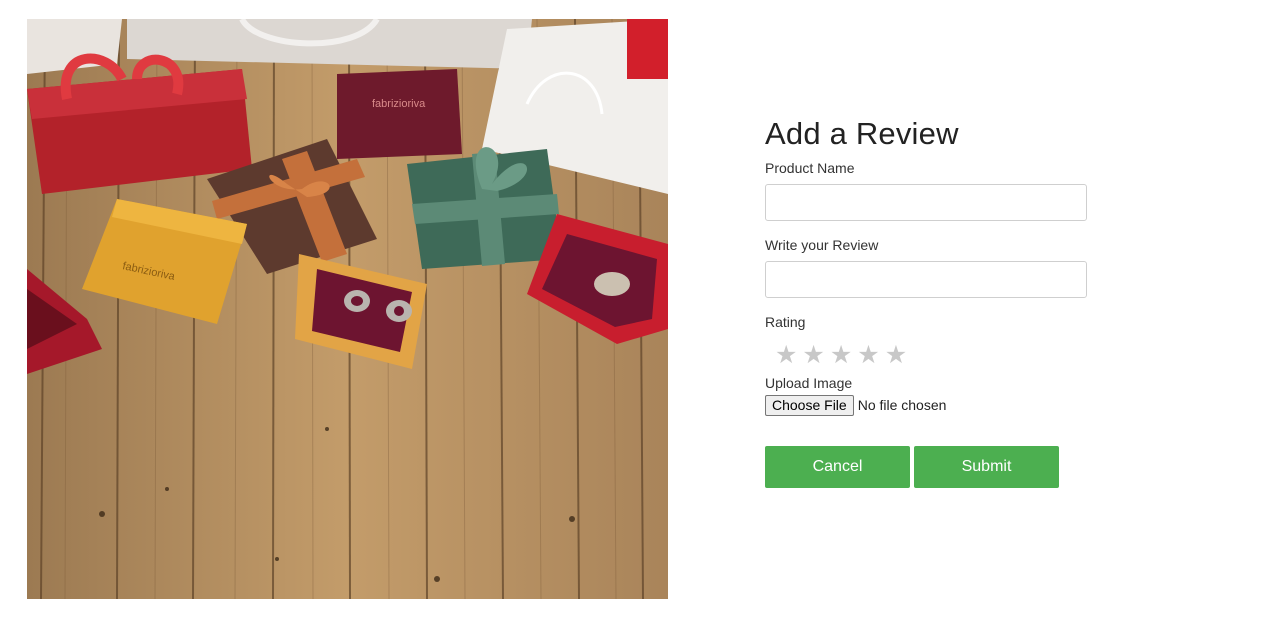 This screenshot has height=619, width=1280. Describe the element at coordinates (896, 354) in the screenshot. I see `star-icon-5: ★` at that location.